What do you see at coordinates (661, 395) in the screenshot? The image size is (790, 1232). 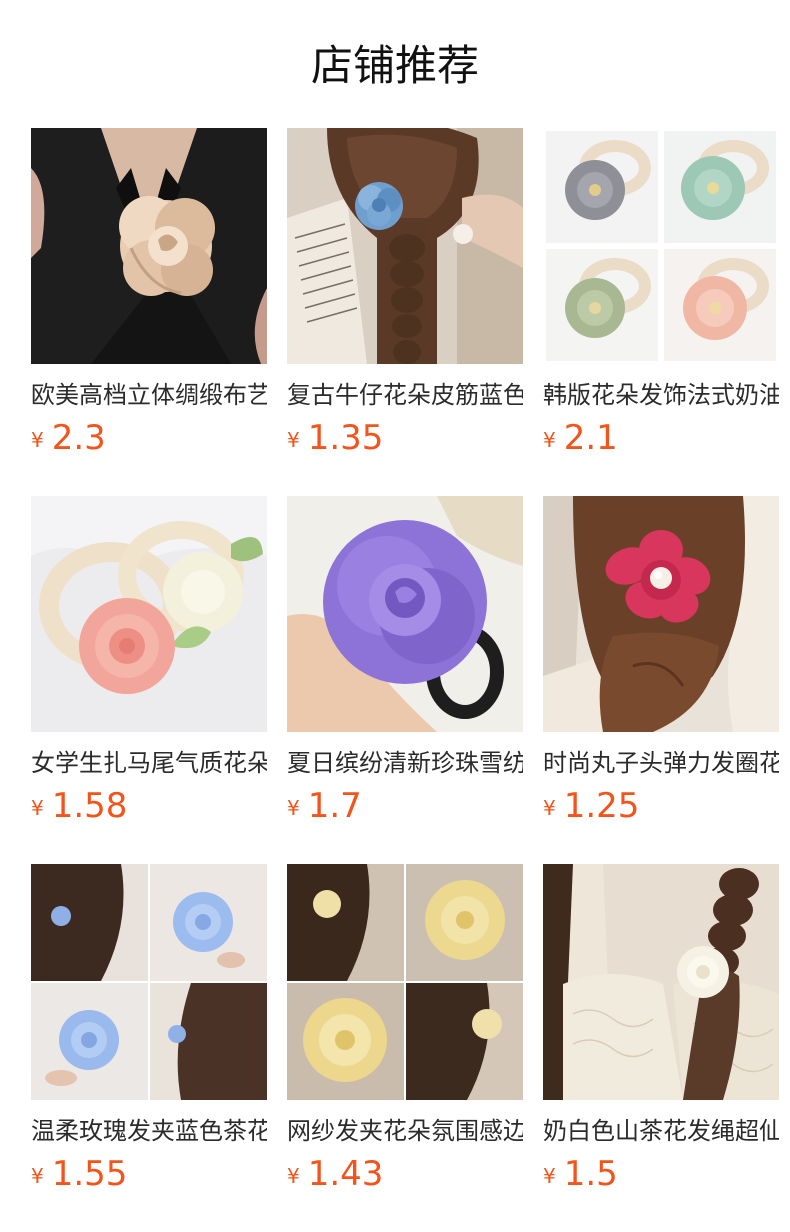 I see `product-title: 韩版花朵发饰法式奶油风发圈` at bounding box center [661, 395].